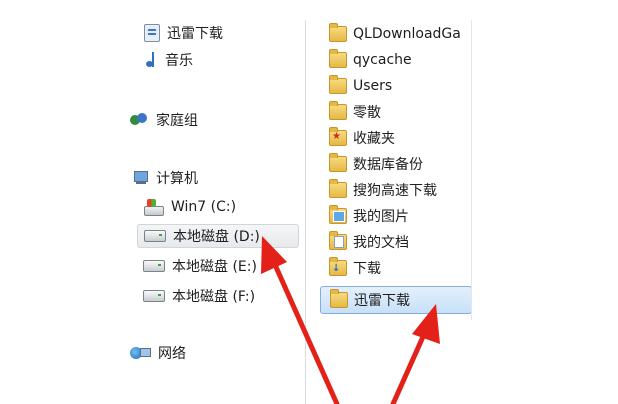  I want to click on network-icon, so click(140, 353).